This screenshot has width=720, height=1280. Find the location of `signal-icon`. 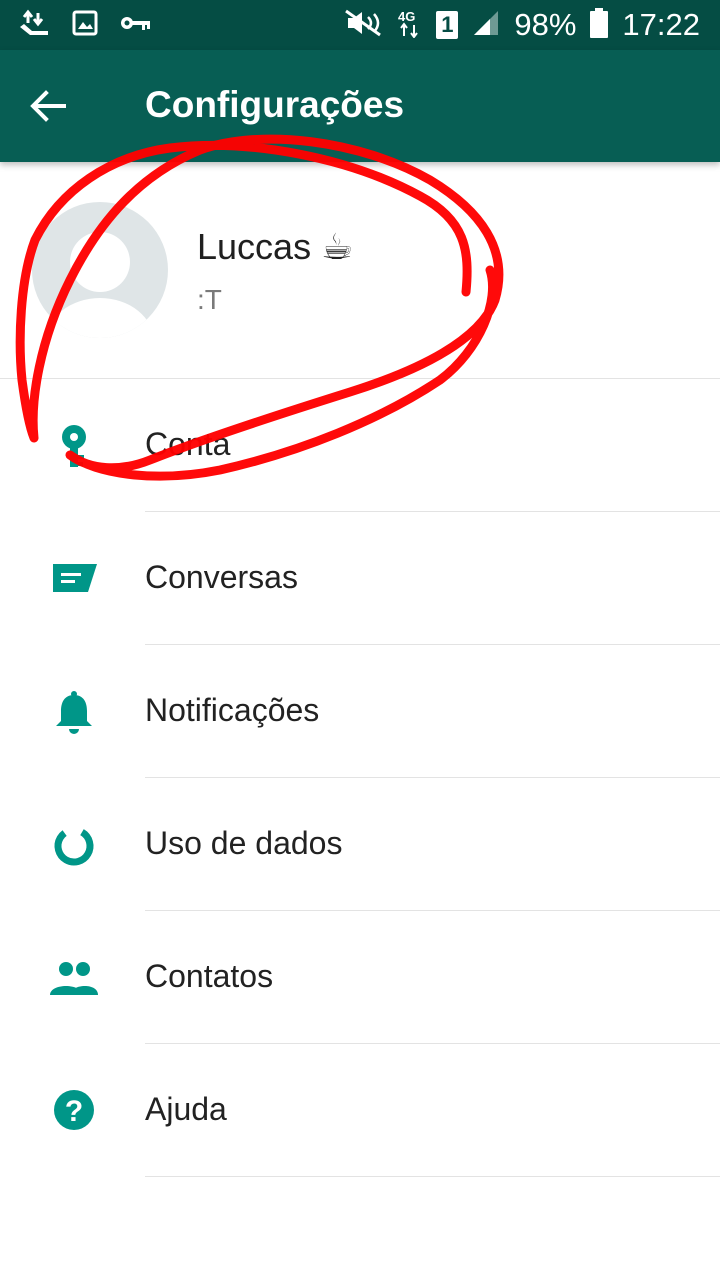

signal-icon is located at coordinates (486, 25).